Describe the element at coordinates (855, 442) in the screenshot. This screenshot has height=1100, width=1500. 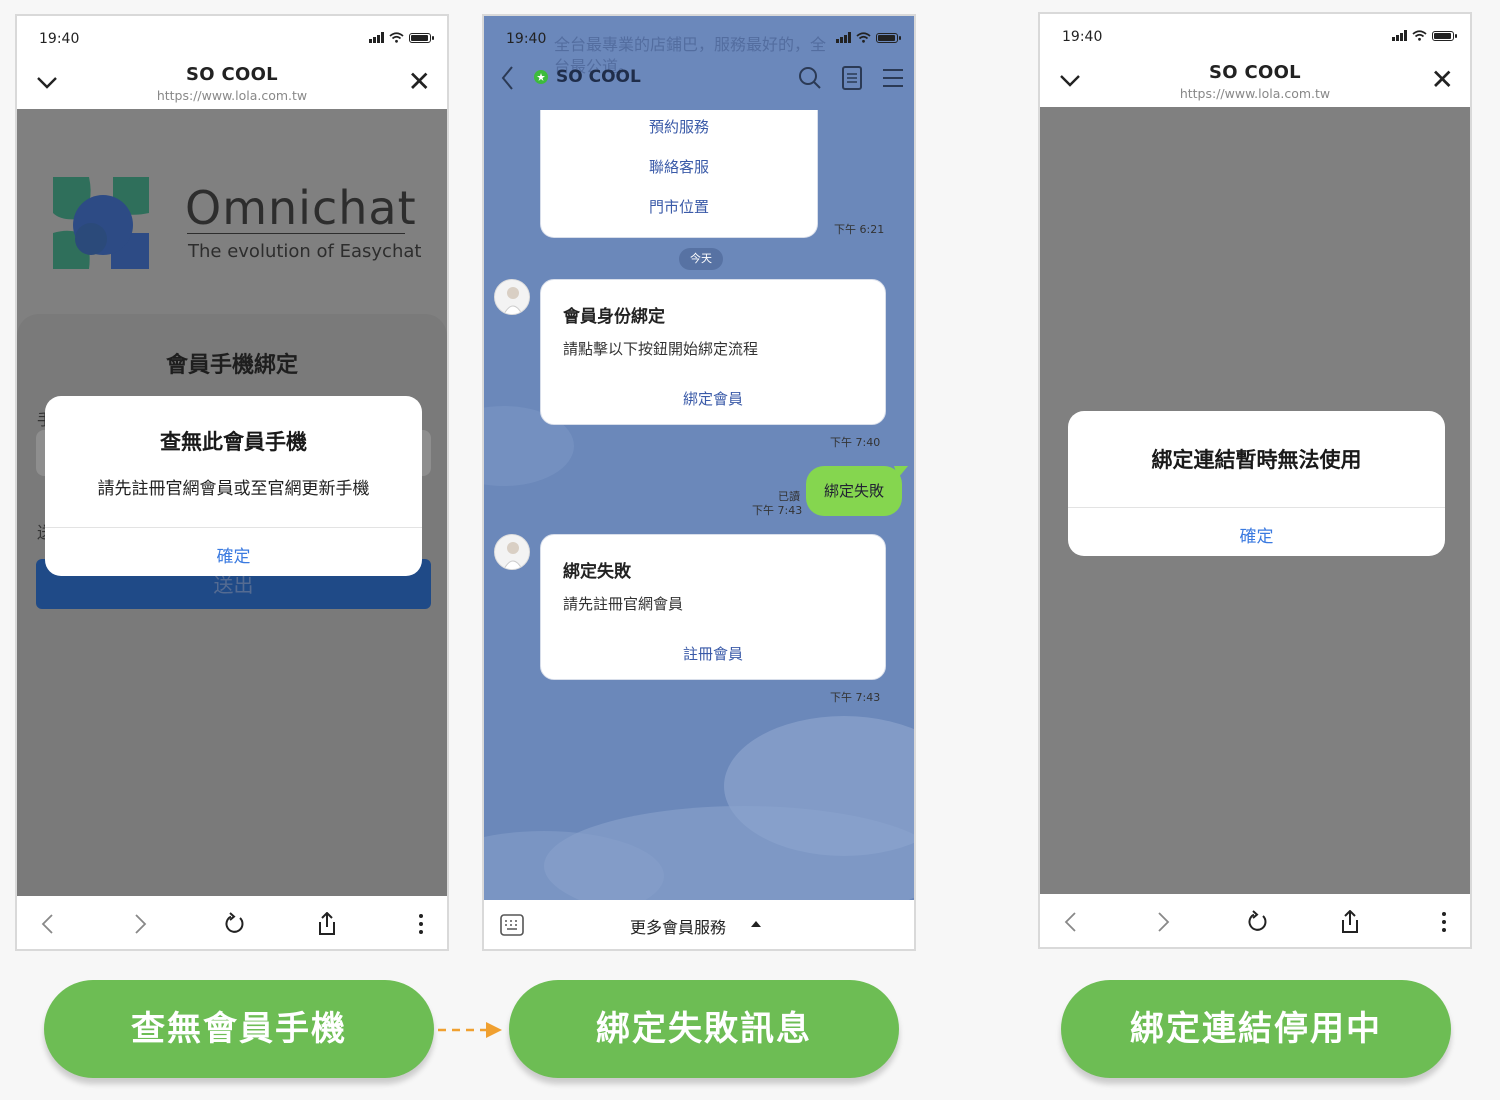
I see `message-time: 下午 7:40` at that location.